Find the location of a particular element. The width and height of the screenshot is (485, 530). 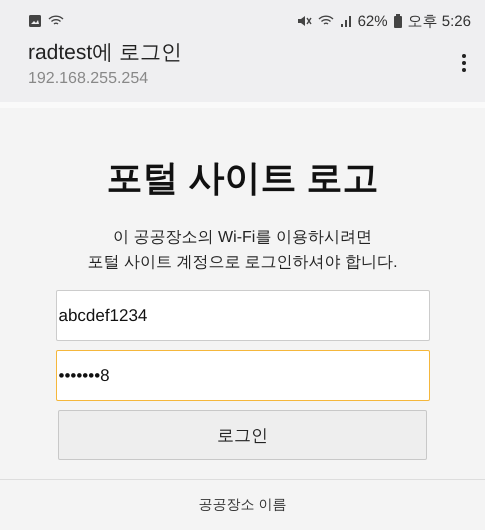

mute-icon is located at coordinates (304, 21).